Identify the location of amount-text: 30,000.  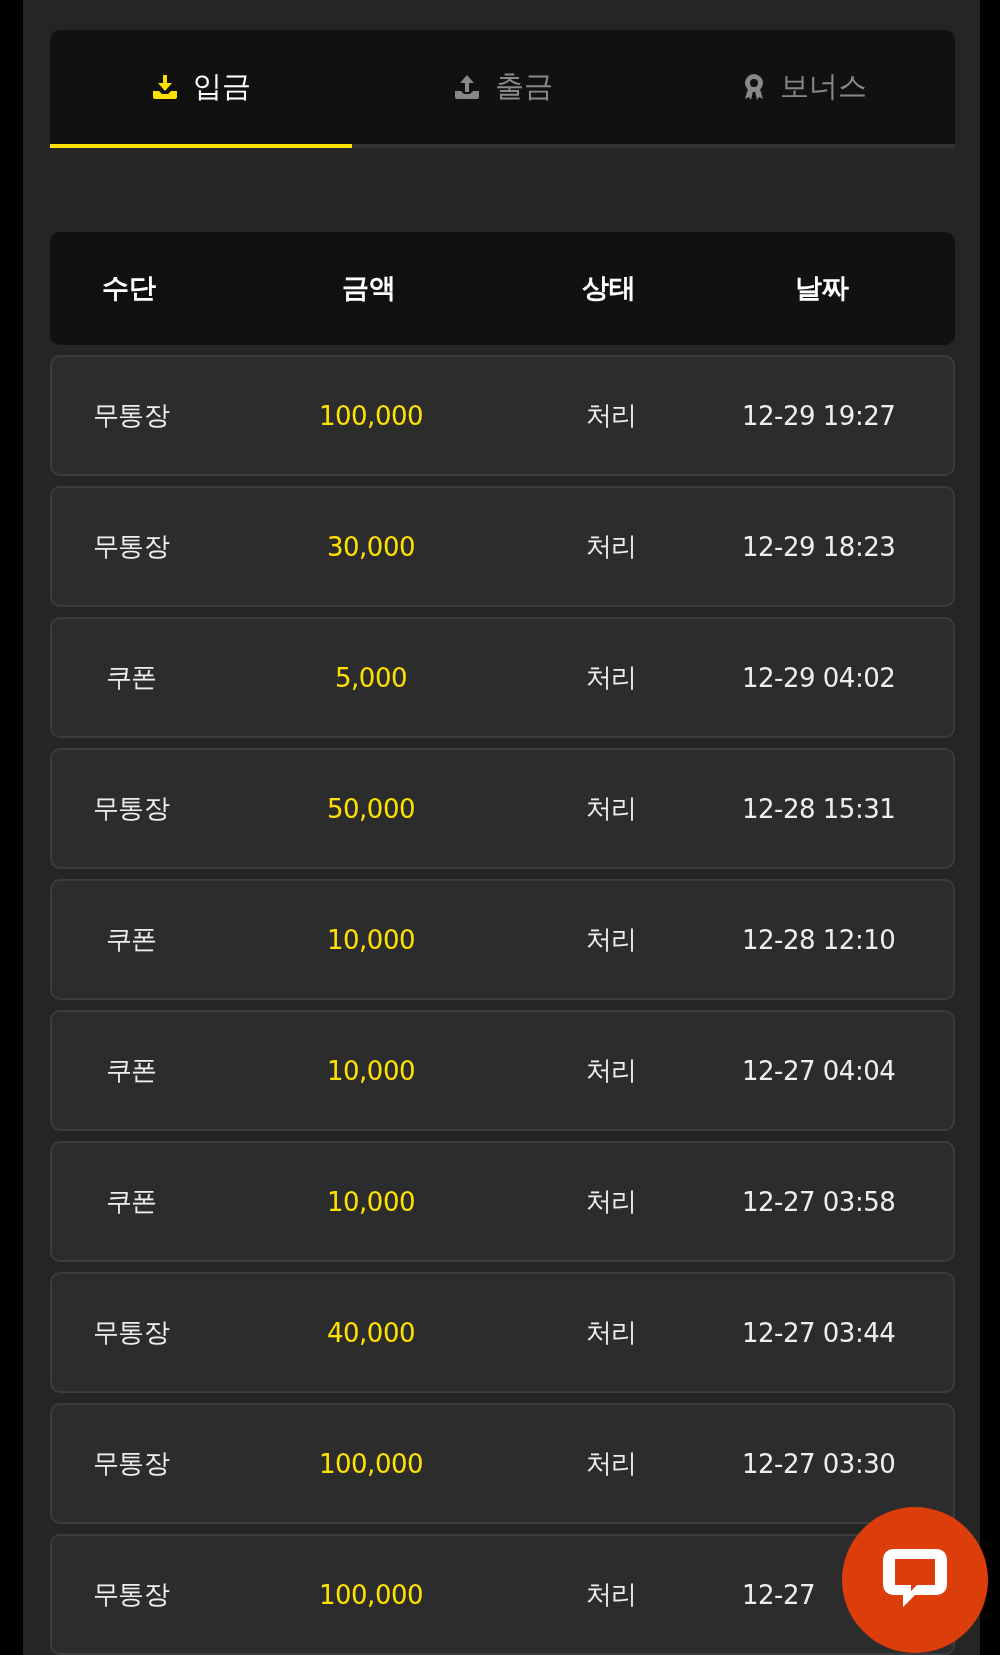
(371, 546).